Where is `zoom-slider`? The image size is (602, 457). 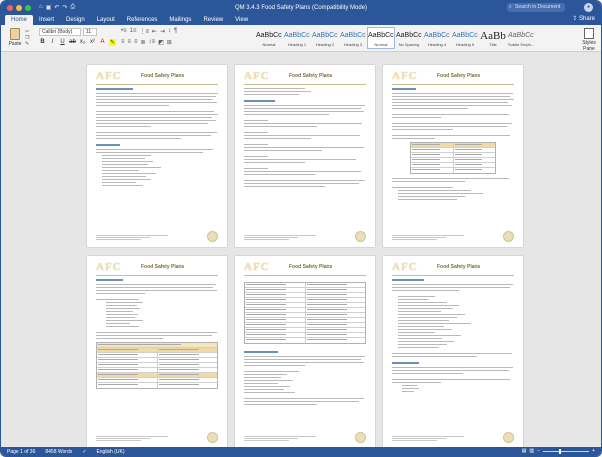 zoom-slider is located at coordinates (566, 451).